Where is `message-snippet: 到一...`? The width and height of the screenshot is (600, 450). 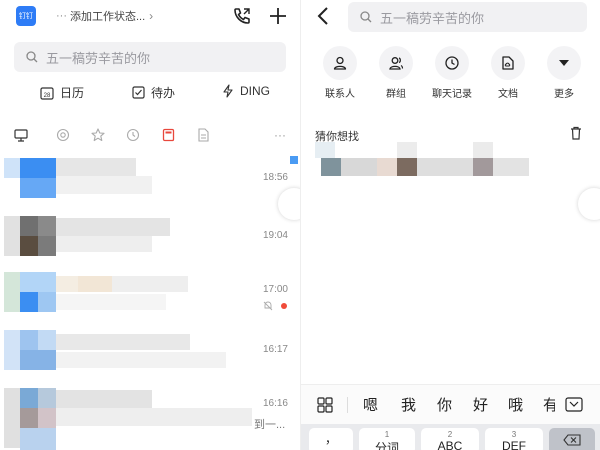
message-snippet: 到一... is located at coordinates (270, 425).